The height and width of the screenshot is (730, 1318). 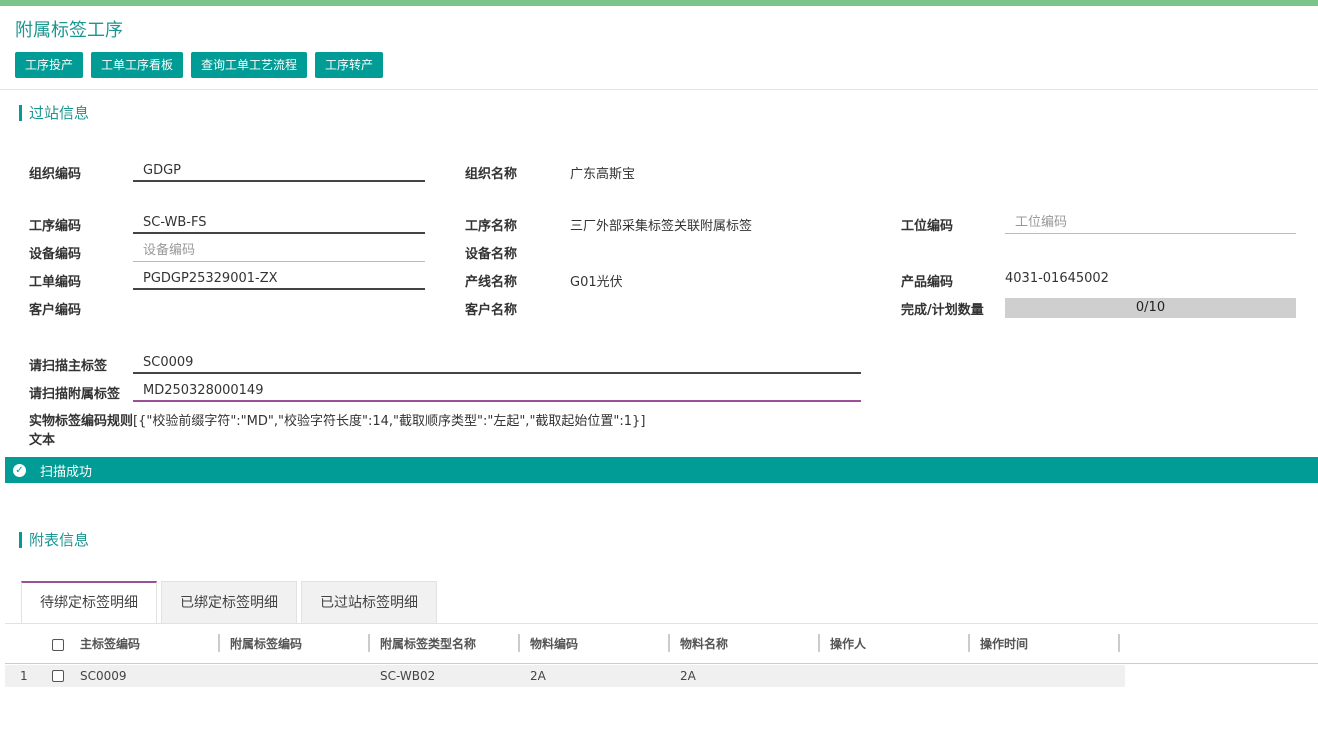 What do you see at coordinates (279, 223) in the screenshot?
I see `process-code-field` at bounding box center [279, 223].